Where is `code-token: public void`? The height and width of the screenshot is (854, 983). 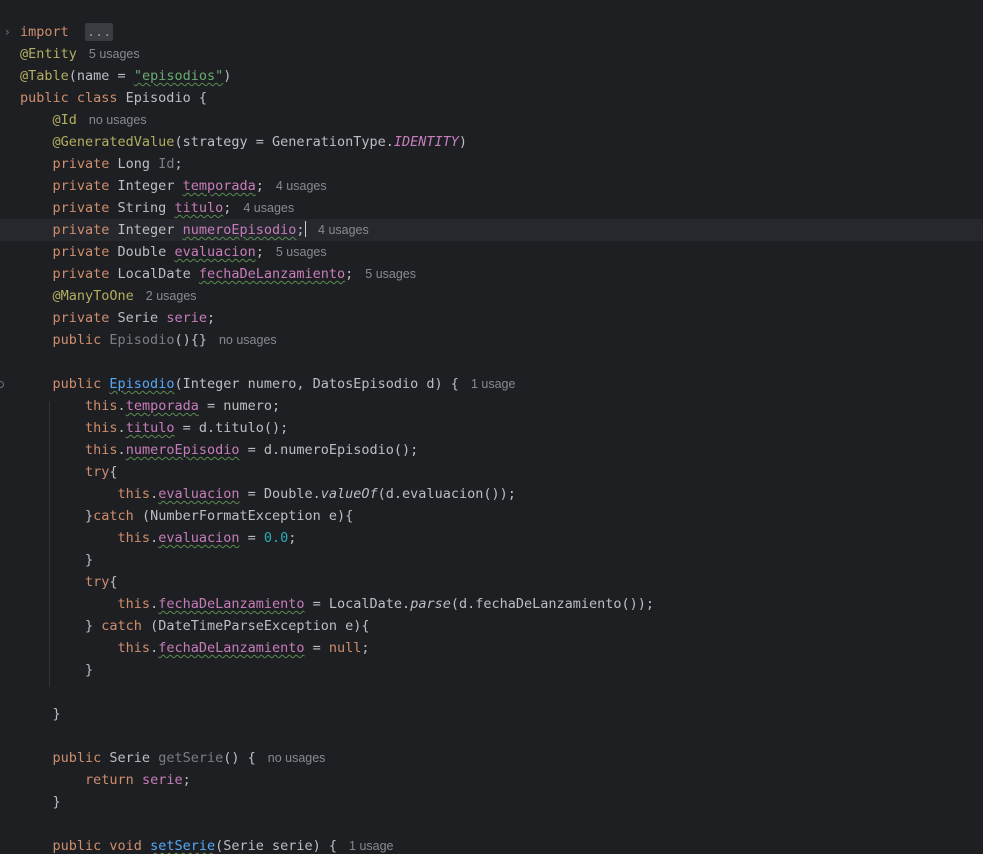
code-token: public void is located at coordinates (101, 846).